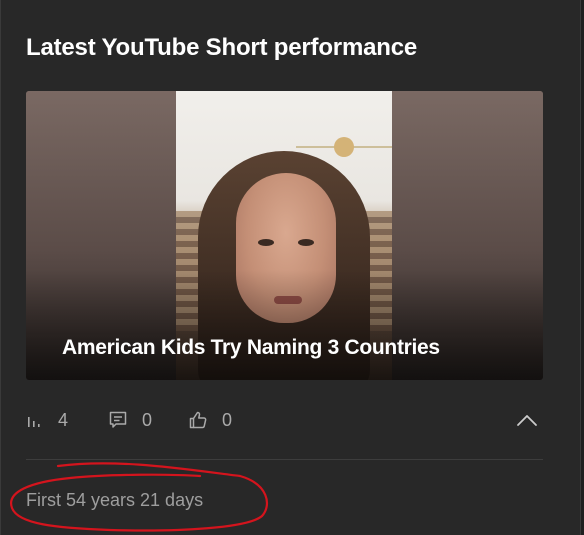 The width and height of the screenshot is (584, 535). Describe the element at coordinates (306, 242) in the screenshot. I see `person-eye-right` at that location.